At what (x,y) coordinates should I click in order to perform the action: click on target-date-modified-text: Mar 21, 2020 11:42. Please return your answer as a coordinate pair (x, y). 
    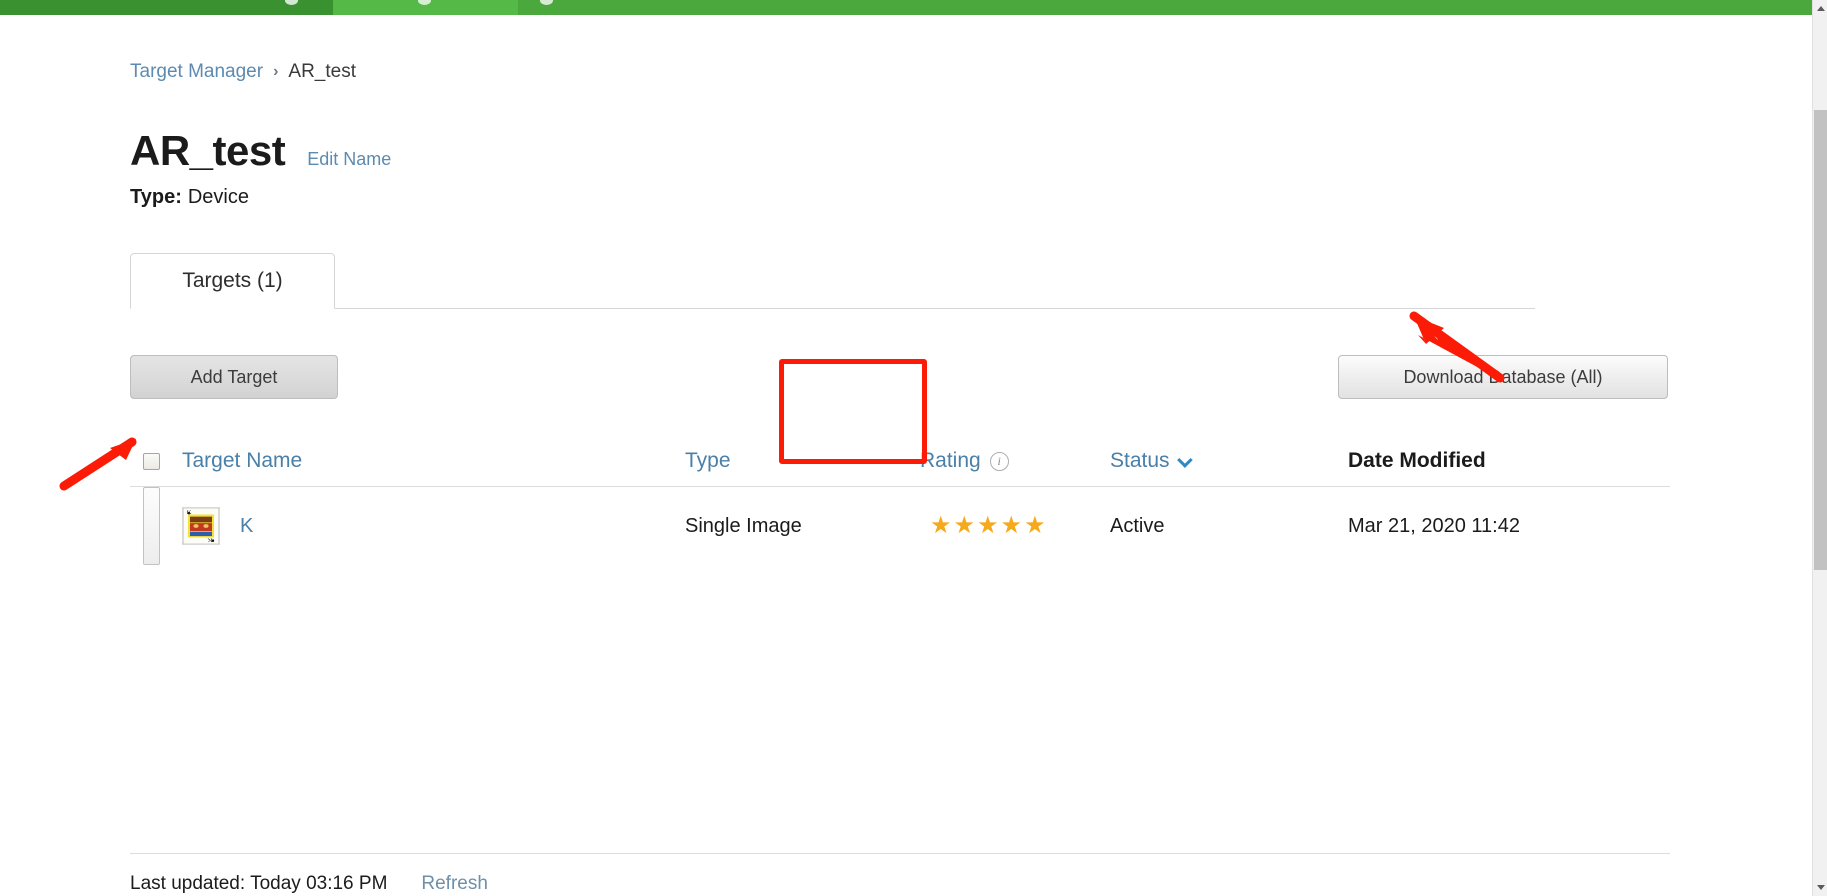
    Looking at the image, I should click on (1434, 525).